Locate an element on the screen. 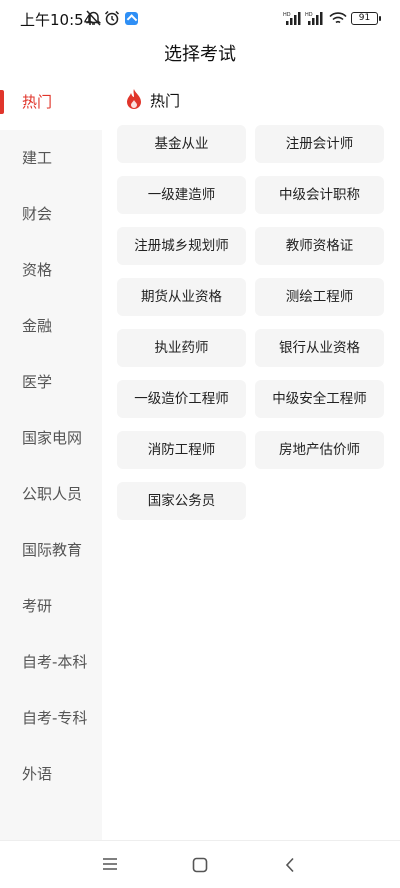  exam-button-teacher-cert: 教师资格证 is located at coordinates (319, 246).